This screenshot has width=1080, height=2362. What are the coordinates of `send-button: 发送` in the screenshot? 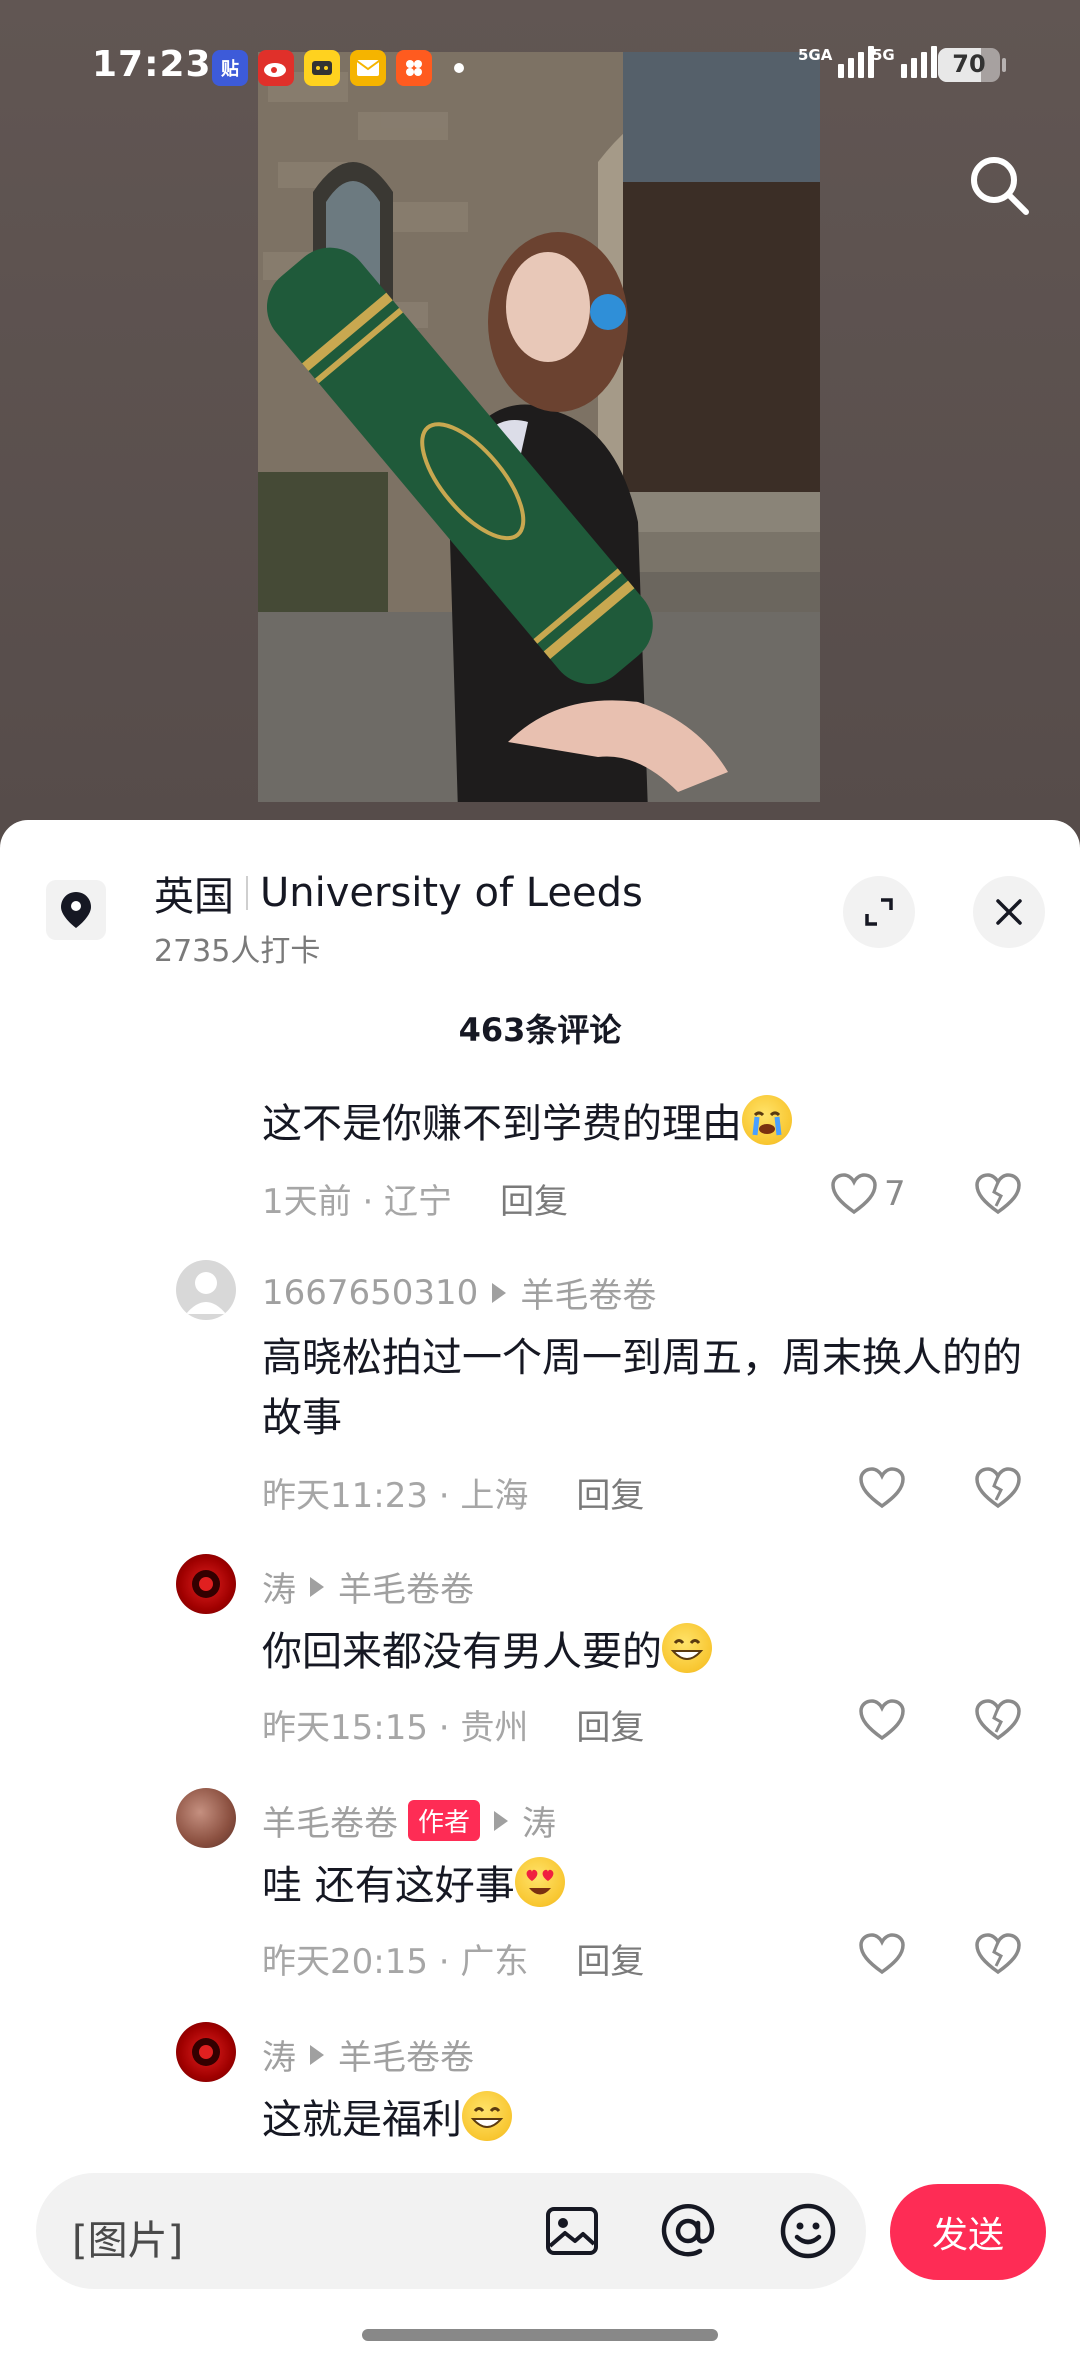 It's located at (968, 2232).